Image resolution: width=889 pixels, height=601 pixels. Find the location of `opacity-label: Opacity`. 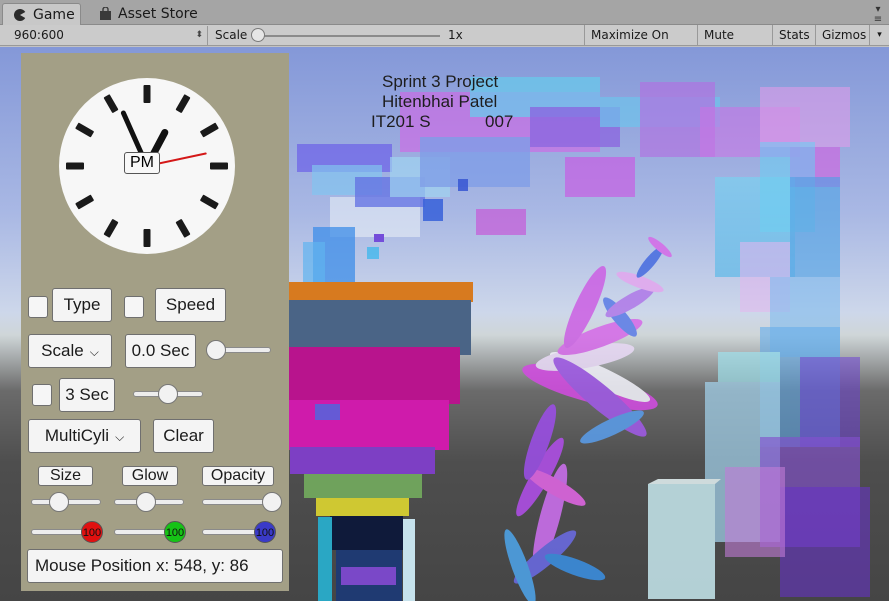

opacity-label: Opacity is located at coordinates (238, 476).